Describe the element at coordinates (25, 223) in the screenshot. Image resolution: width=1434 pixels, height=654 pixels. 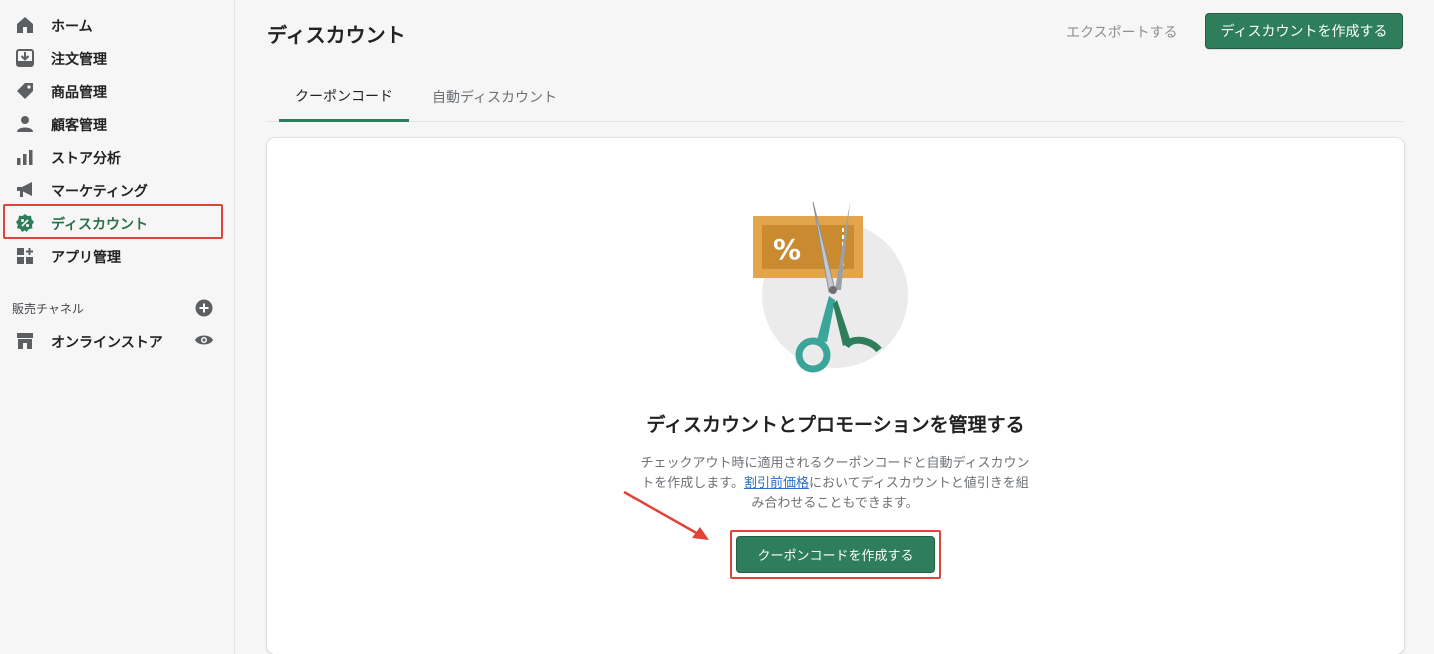
I see `discount-icon` at that location.